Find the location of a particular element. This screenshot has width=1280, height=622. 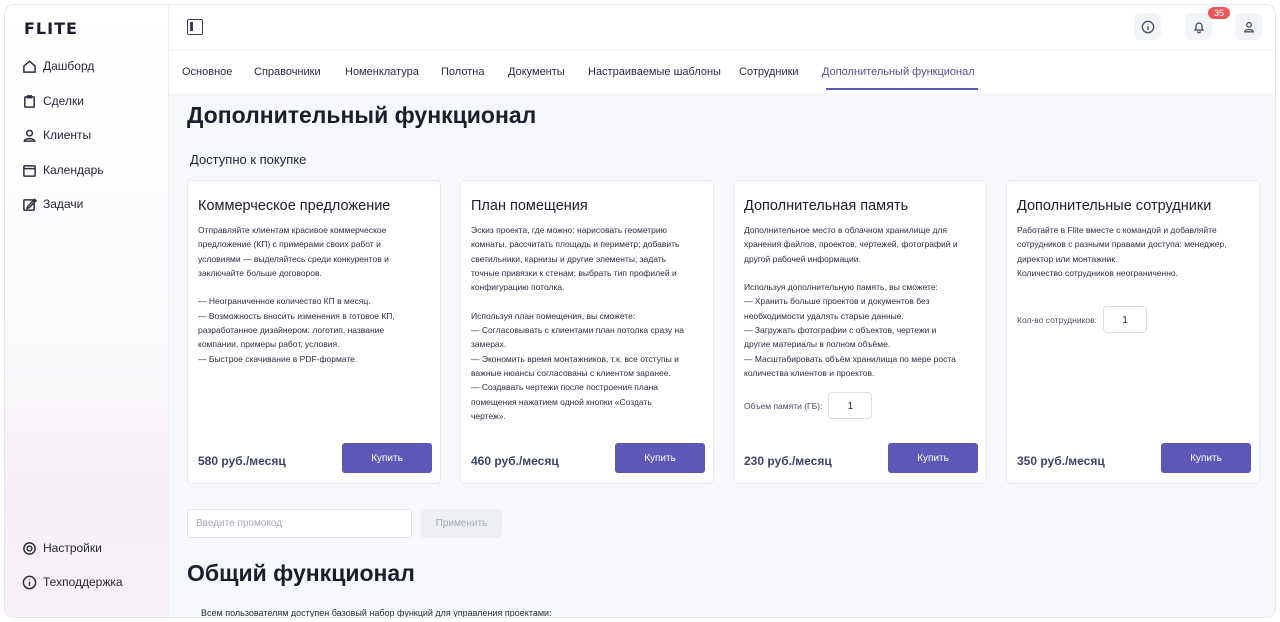

edit-icon is located at coordinates (30, 204).